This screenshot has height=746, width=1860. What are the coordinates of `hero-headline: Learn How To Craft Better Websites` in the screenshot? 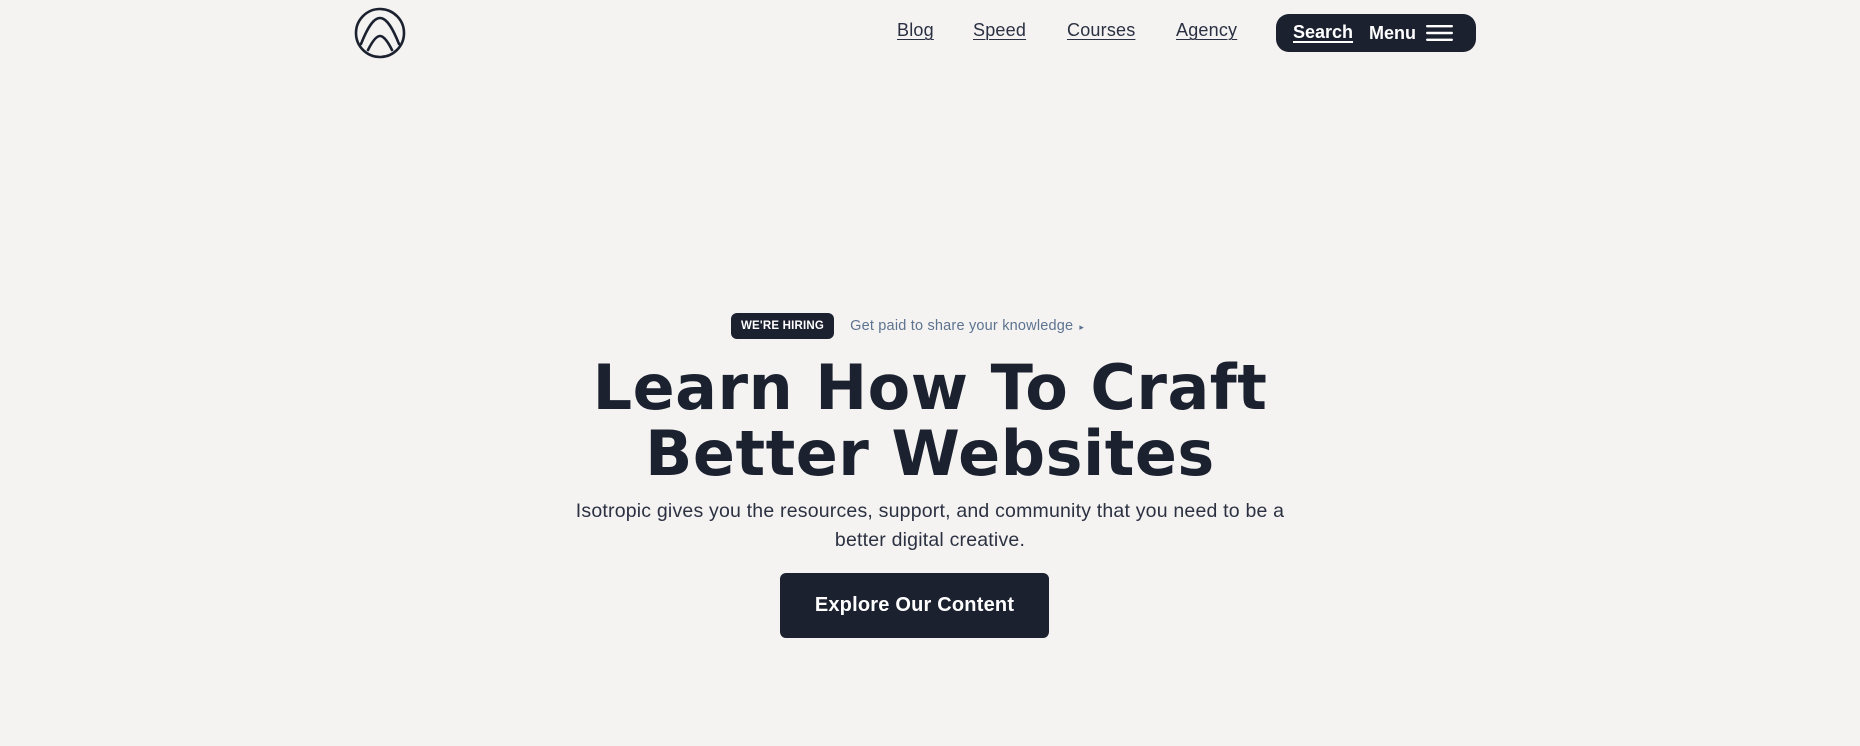 It's located at (930, 421).